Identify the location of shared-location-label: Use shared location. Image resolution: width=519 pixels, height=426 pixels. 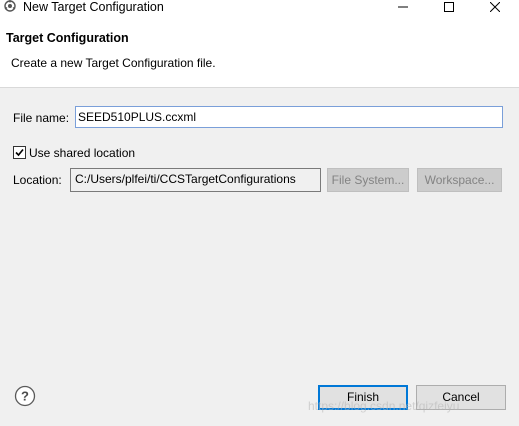
(82, 153).